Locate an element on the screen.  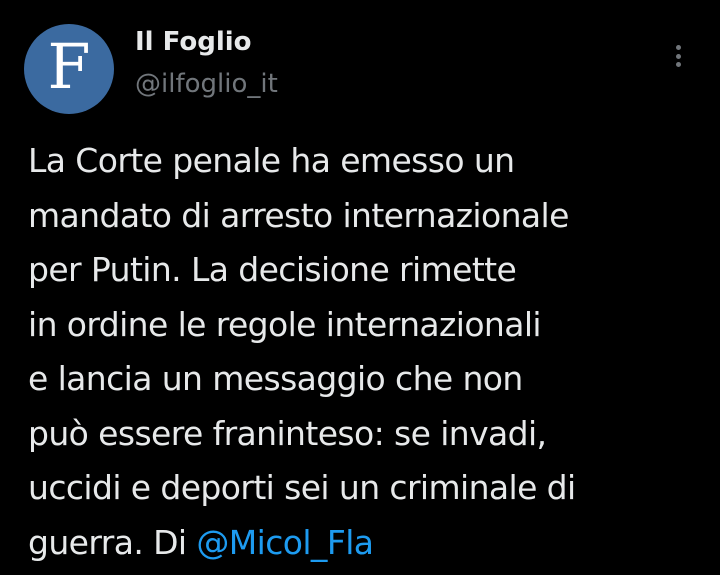
avatar-letter: F is located at coordinates (69, 66).